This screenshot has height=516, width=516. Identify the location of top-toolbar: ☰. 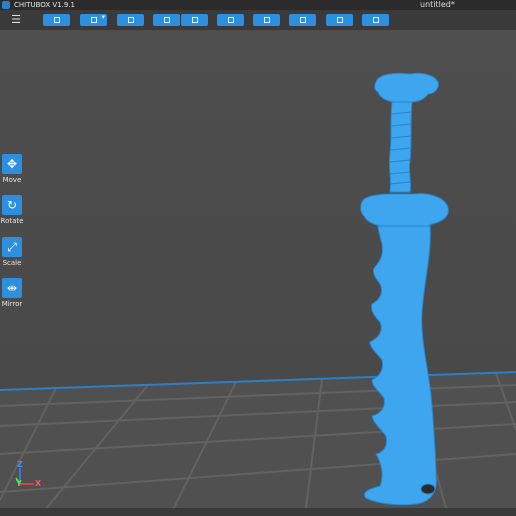
(258, 20).